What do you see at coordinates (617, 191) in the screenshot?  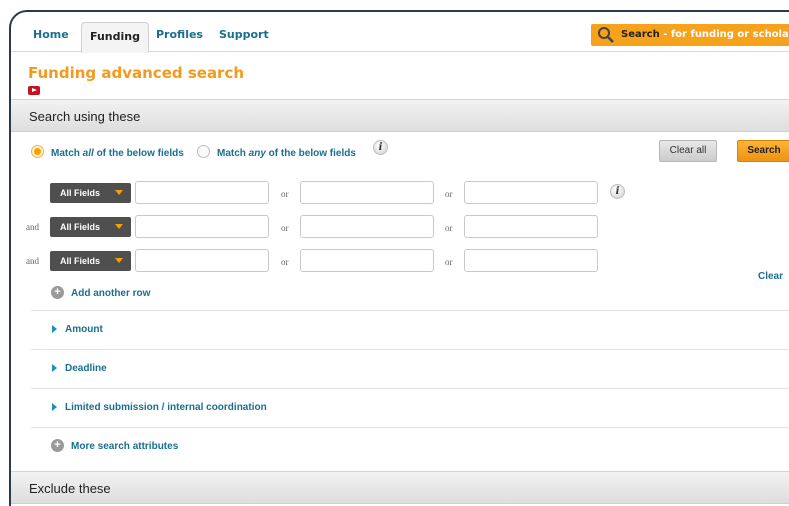 I see `field-info-icon: i` at bounding box center [617, 191].